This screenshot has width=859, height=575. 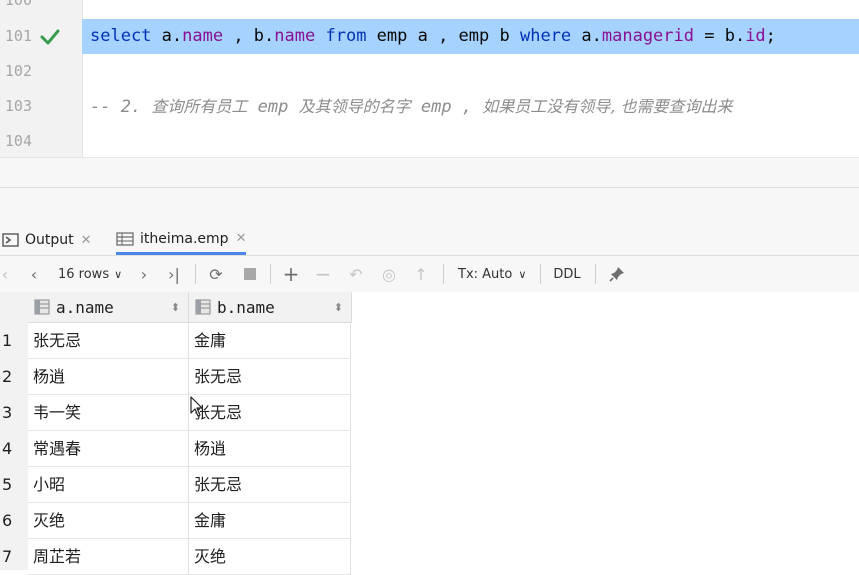 I want to click on column-header-b-name: b.name ⬍, so click(x=270, y=307).